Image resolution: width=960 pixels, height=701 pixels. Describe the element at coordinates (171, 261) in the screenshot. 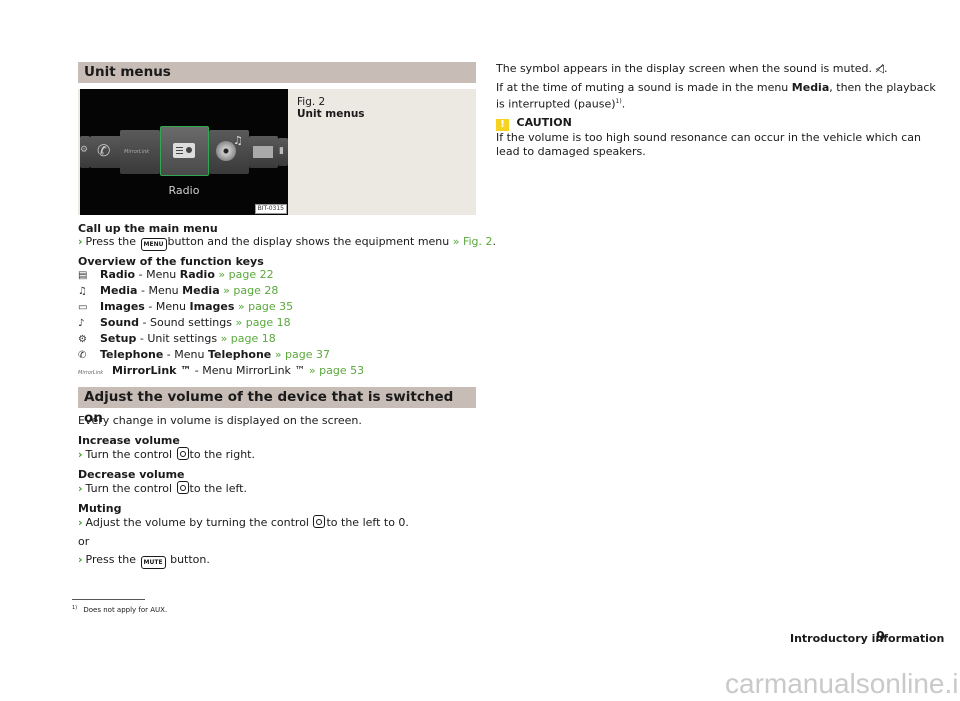

I see `overview-heading: Overview of the function keys` at that location.